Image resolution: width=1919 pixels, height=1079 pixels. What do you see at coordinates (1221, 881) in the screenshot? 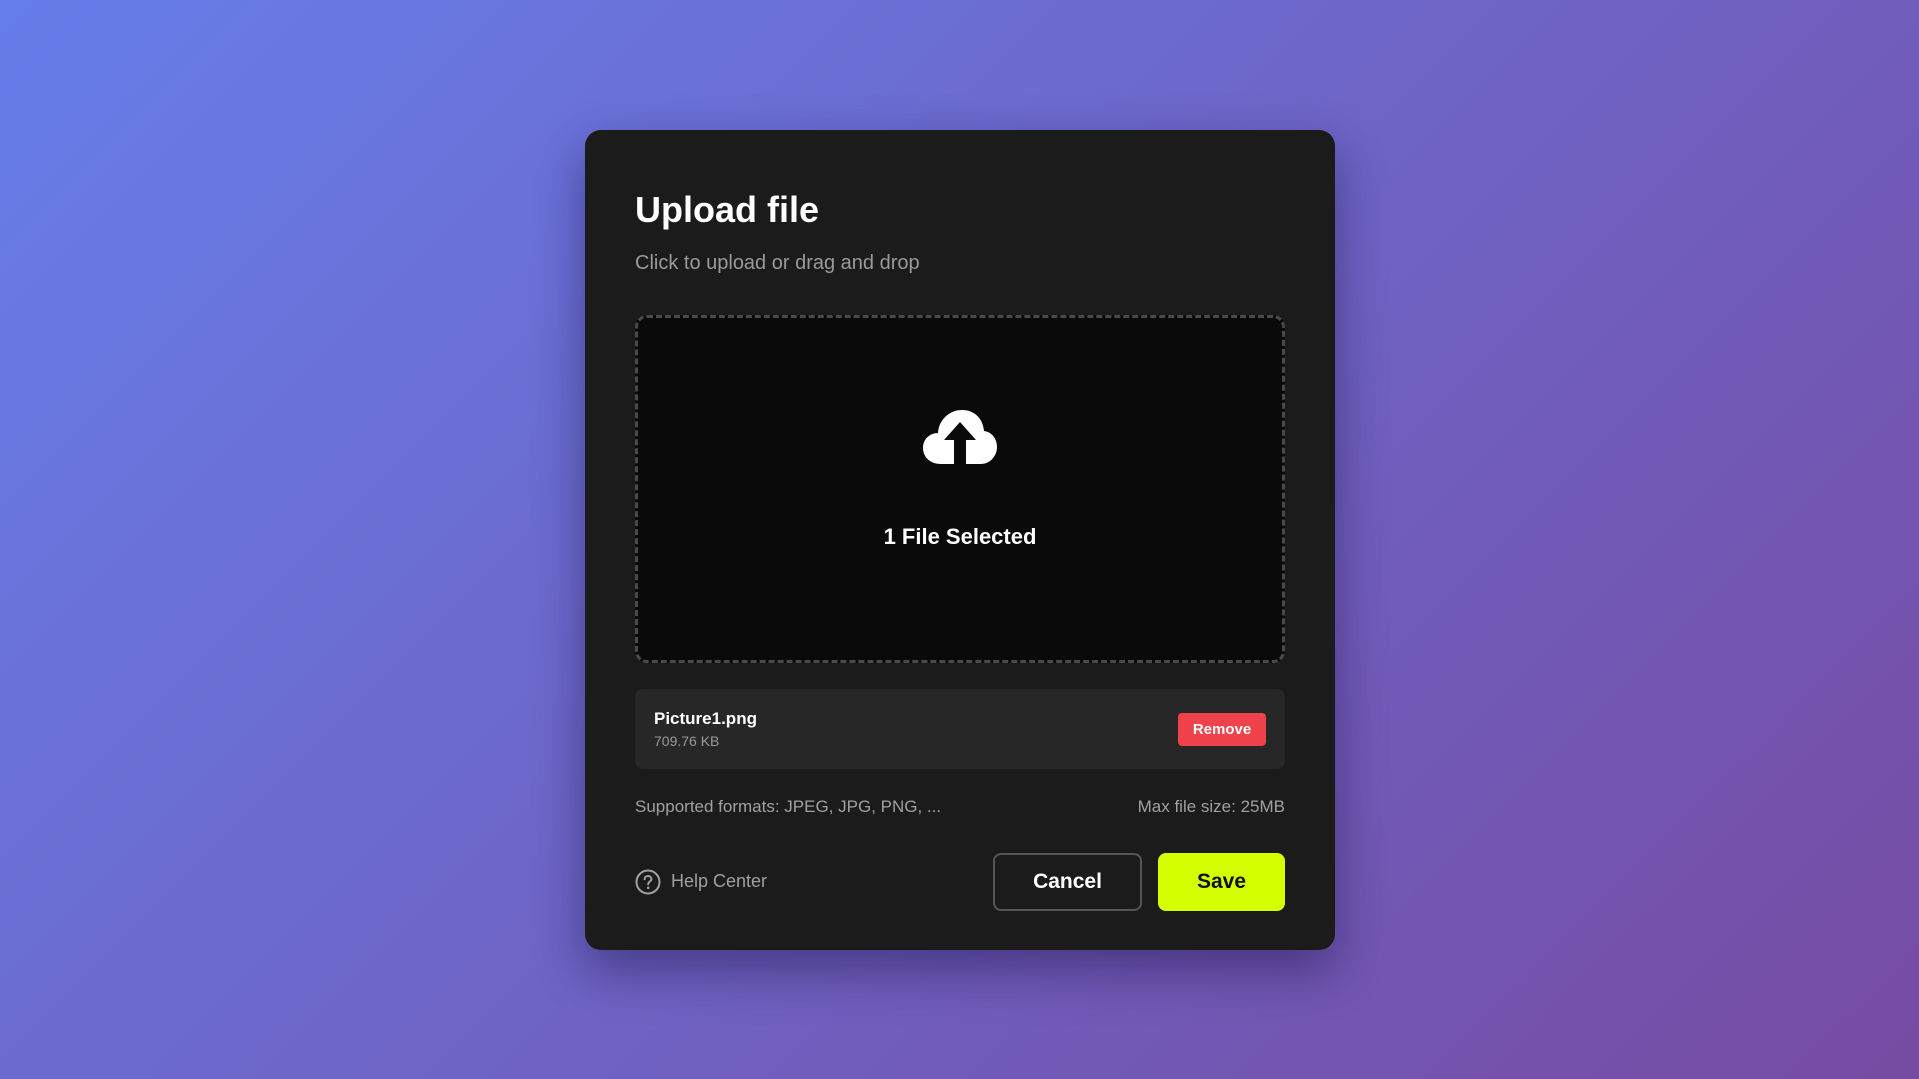
I see `save-button: Save` at bounding box center [1221, 881].